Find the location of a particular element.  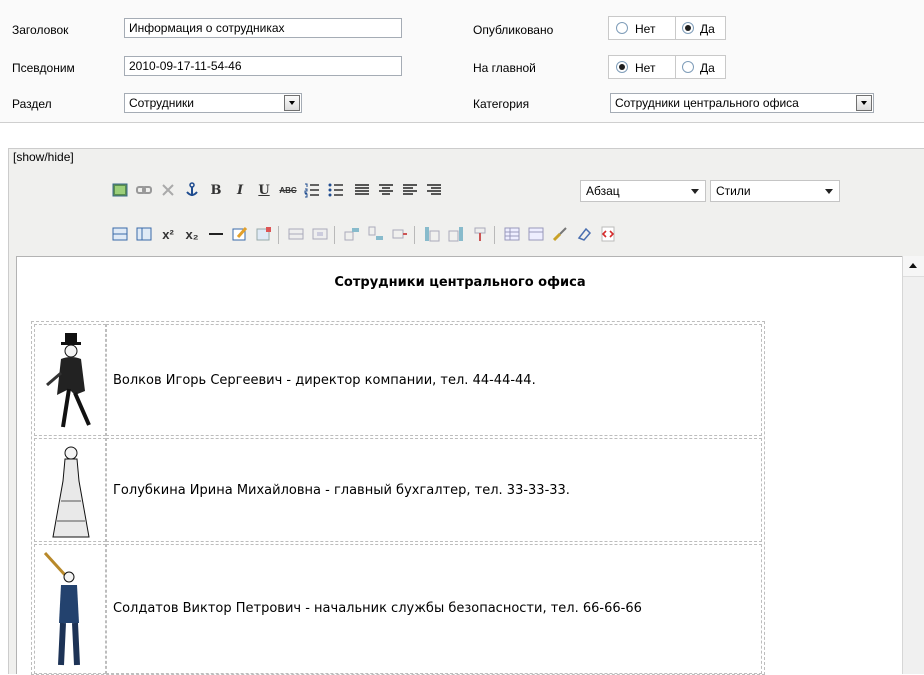

insert-row-after-icon is located at coordinates (376, 234).